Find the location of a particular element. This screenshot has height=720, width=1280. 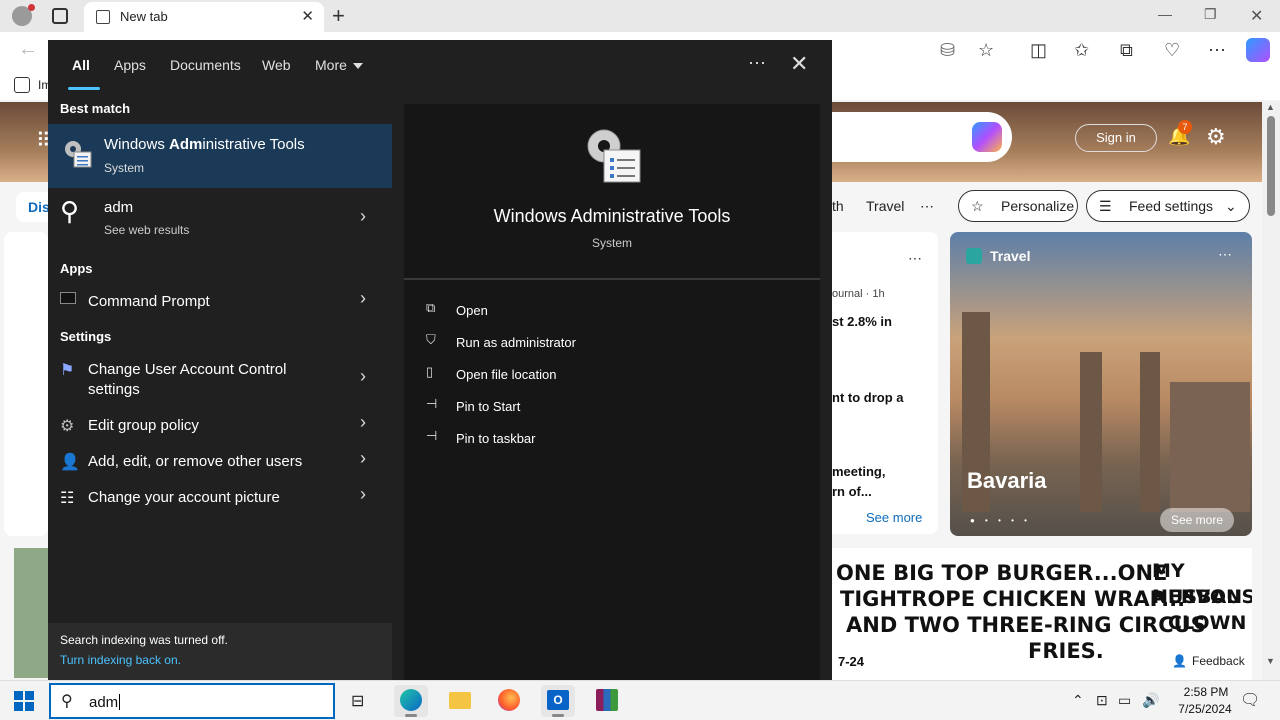

firefox-icon is located at coordinates (509, 700).